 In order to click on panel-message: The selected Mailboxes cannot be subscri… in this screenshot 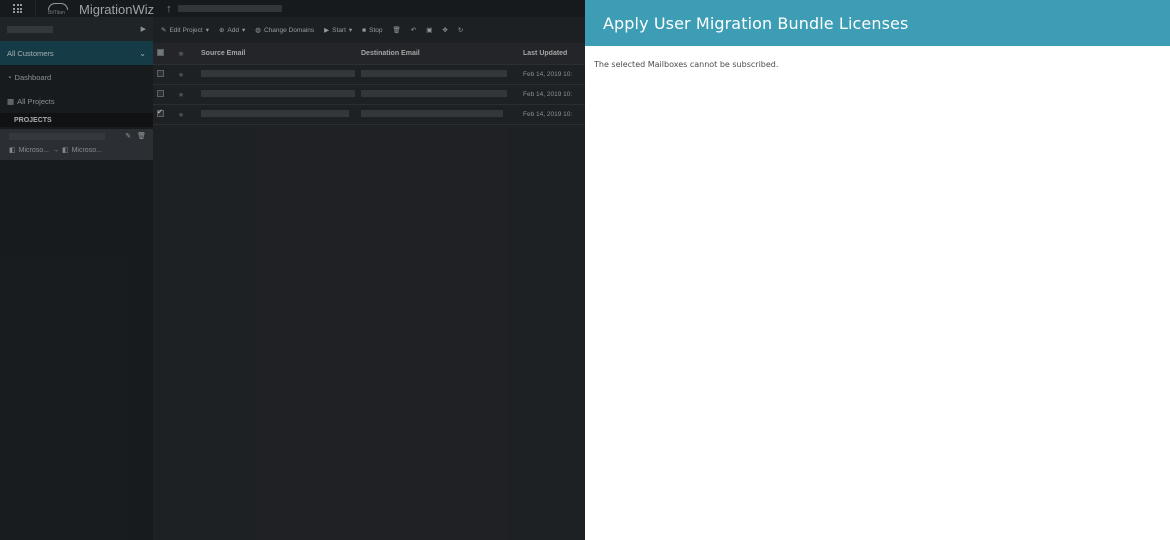, I will do `click(686, 64)`.